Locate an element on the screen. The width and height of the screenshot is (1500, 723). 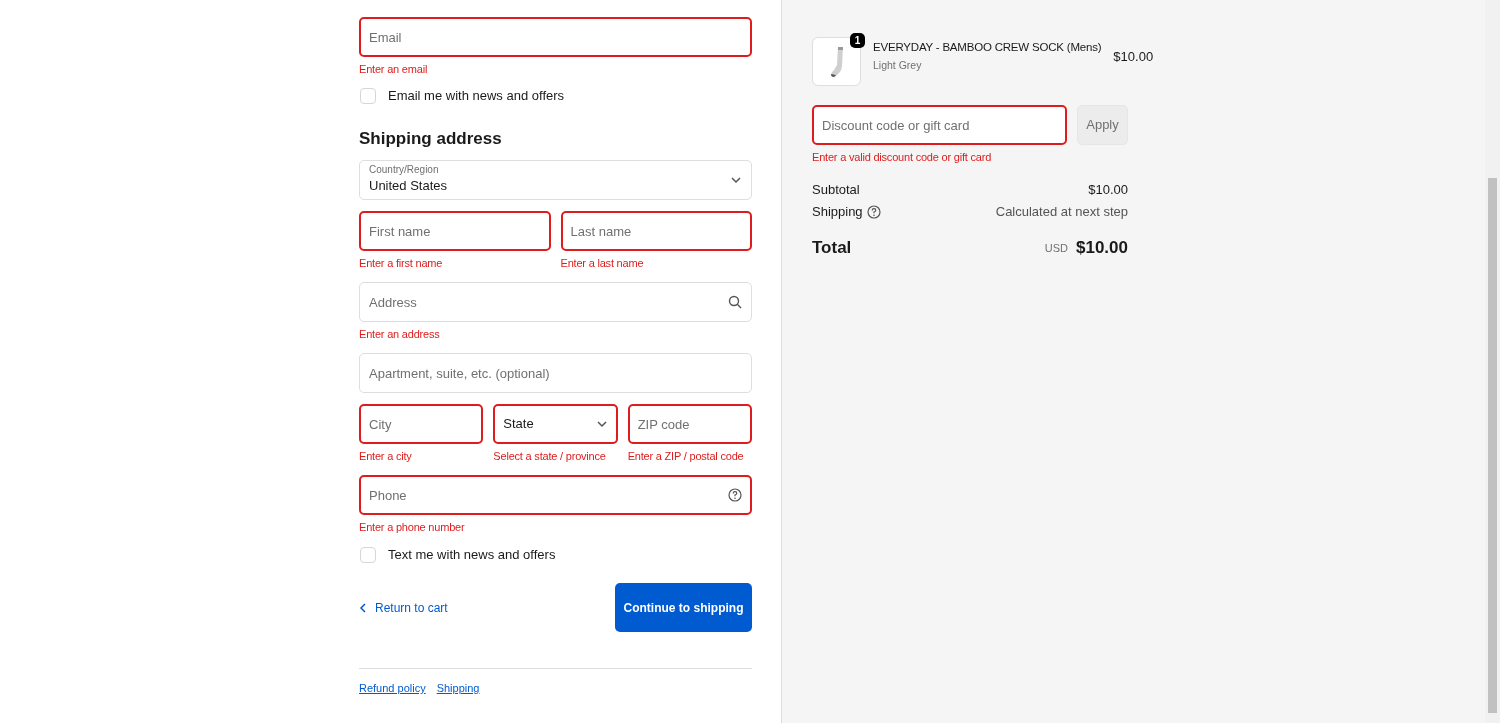
search-icon is located at coordinates (735, 302).